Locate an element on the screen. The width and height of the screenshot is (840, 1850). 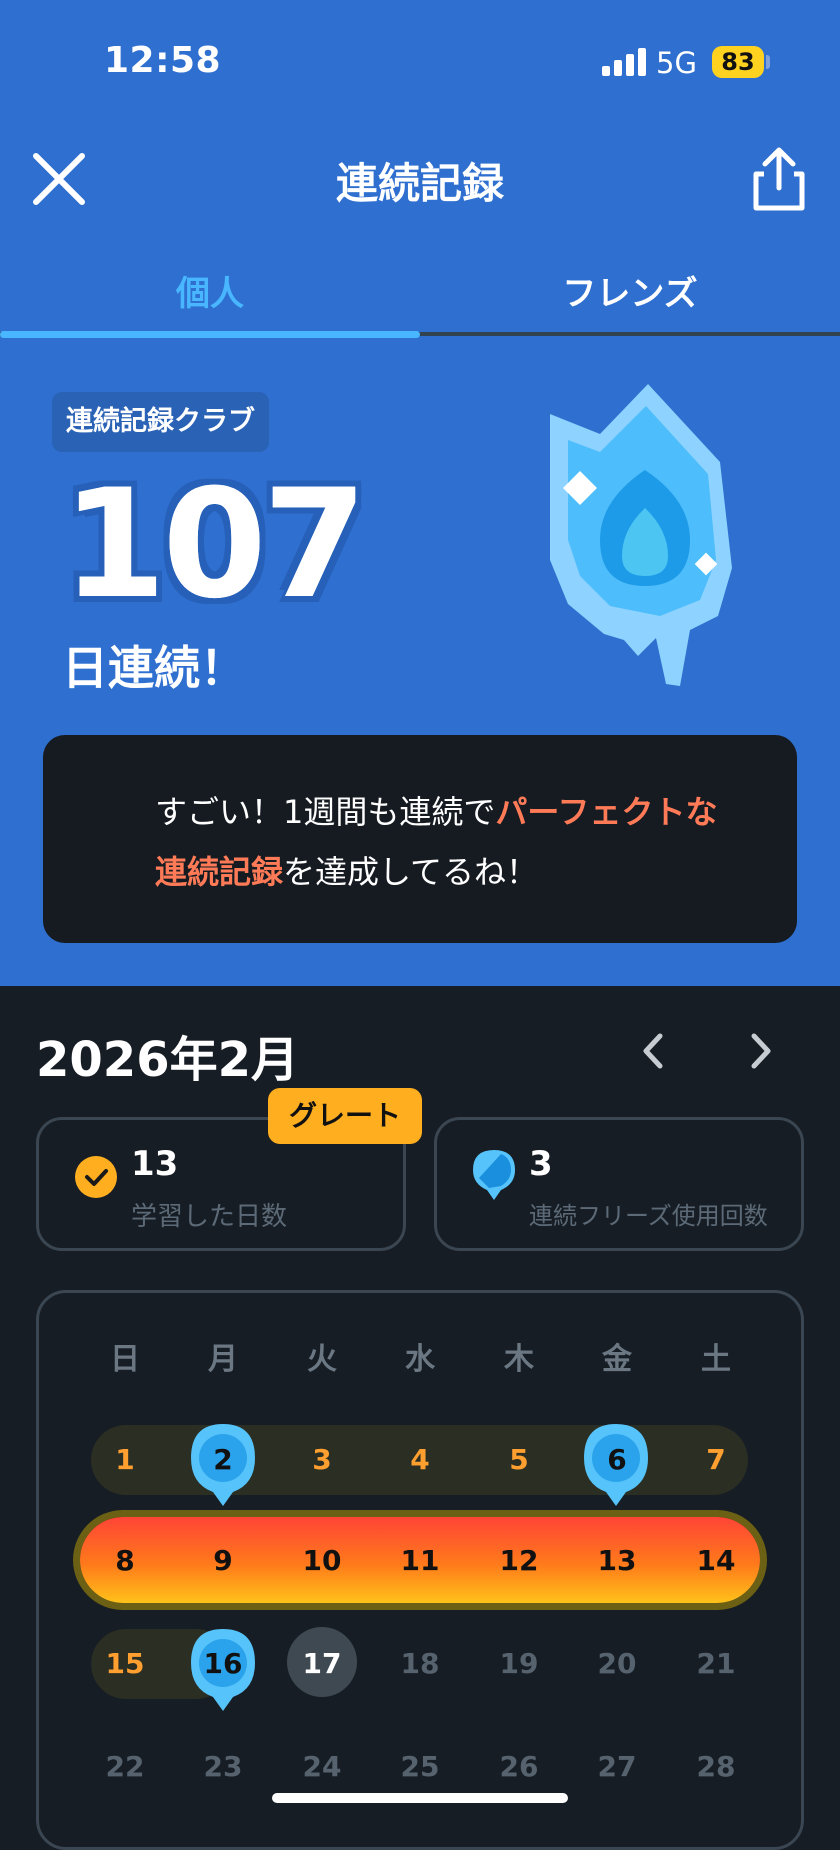
page-title: 連続記録 is located at coordinates (419, 183).